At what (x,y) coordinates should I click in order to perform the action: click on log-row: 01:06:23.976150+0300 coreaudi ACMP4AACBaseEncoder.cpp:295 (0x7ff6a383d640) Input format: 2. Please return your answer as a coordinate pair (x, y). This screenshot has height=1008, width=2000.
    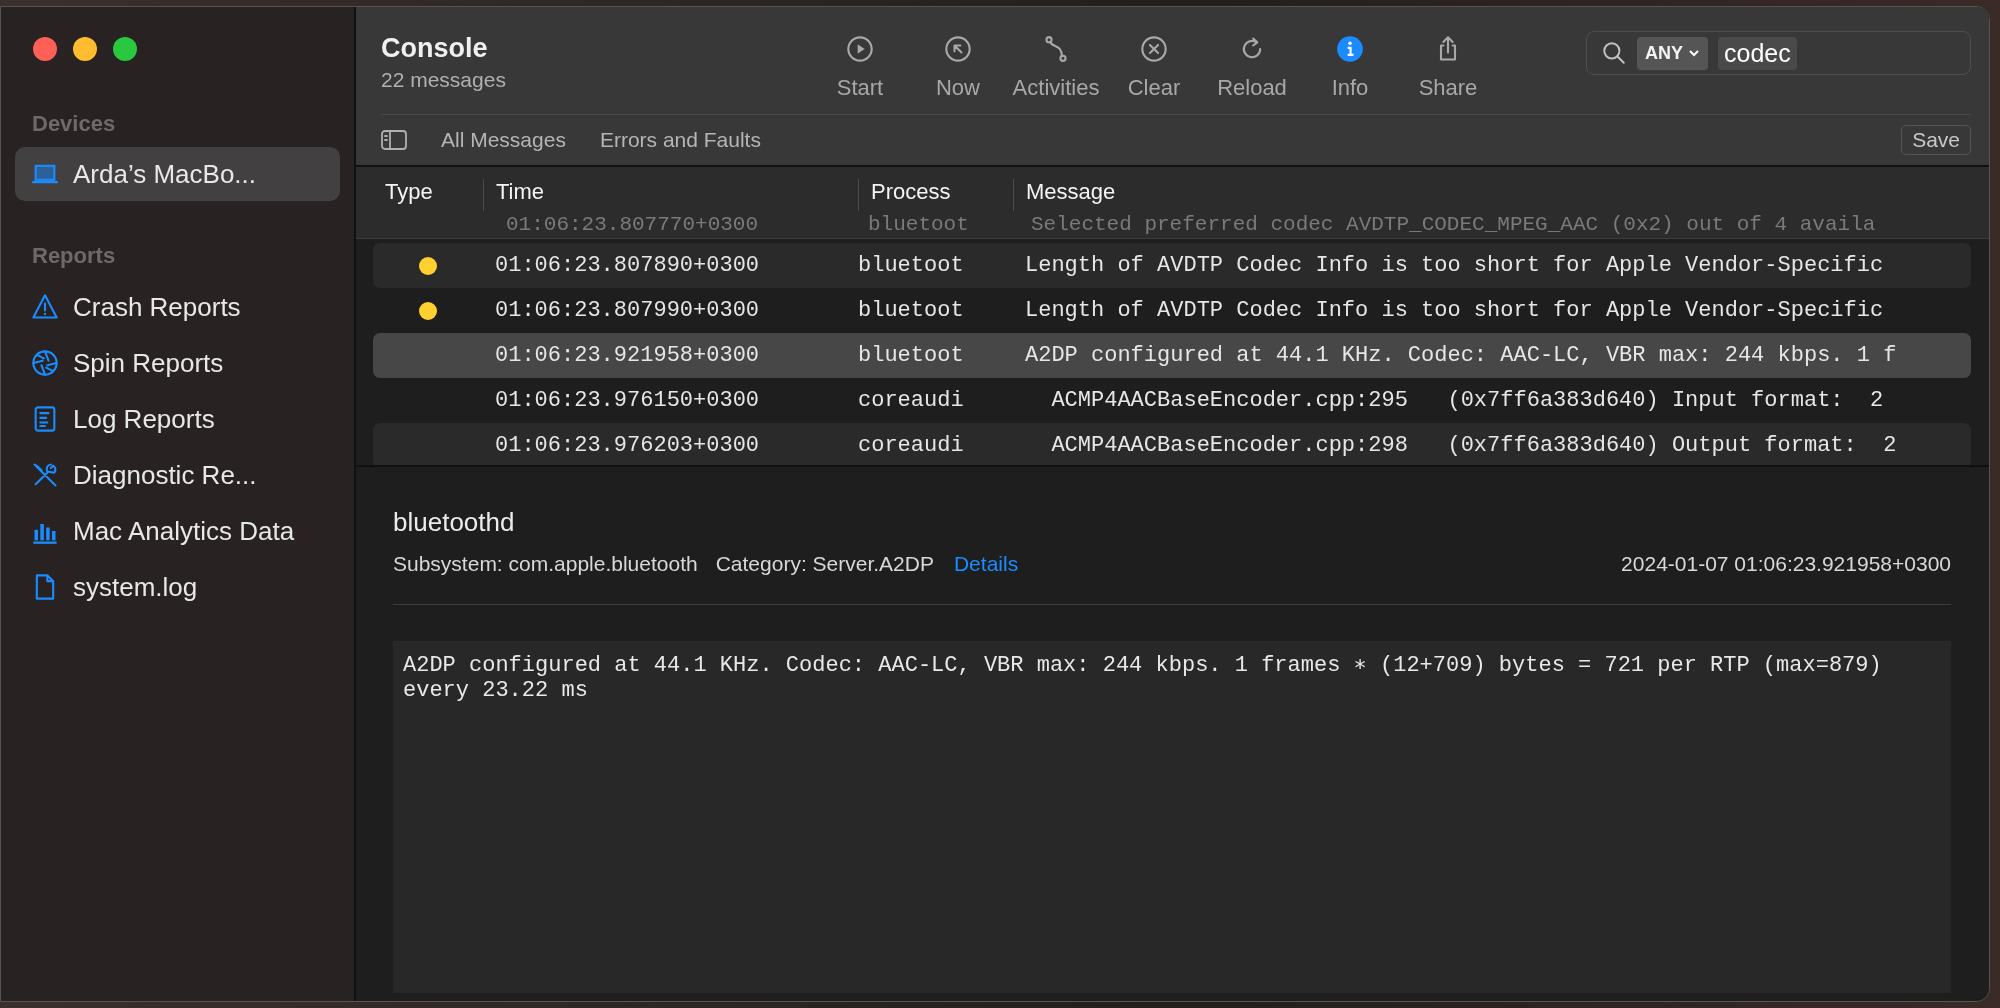
    Looking at the image, I should click on (1172, 400).